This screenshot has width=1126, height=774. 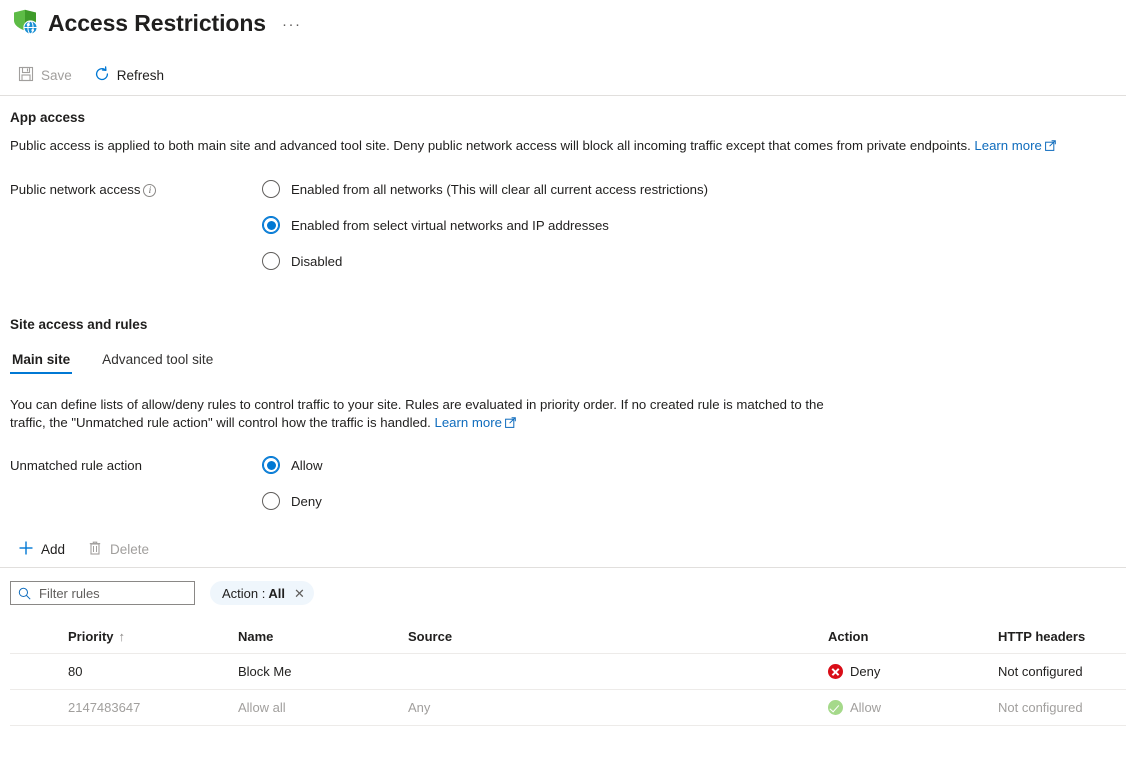 I want to click on search-icon, so click(x=24, y=593).